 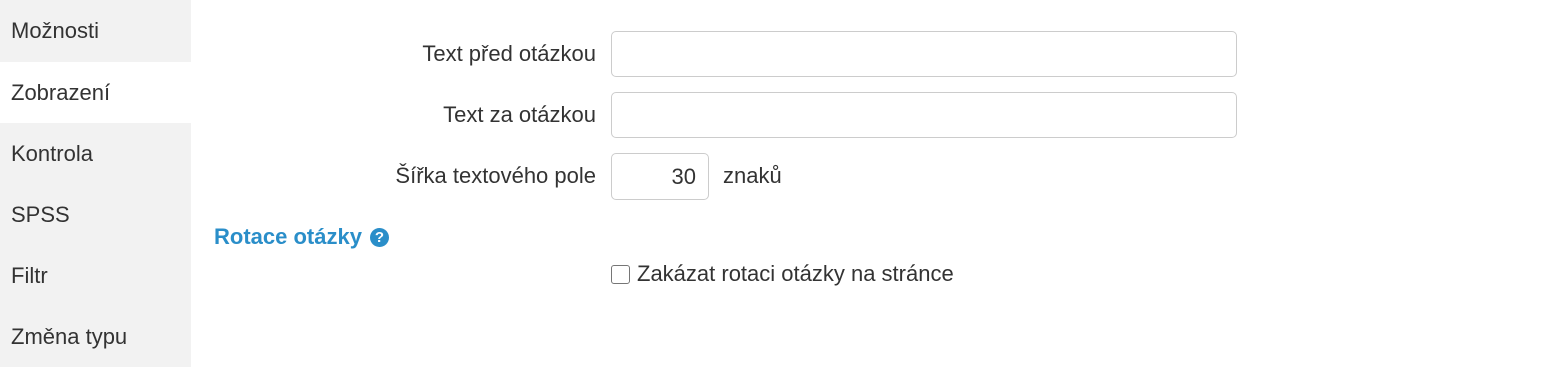 I want to click on text-before-input, so click(x=924, y=54).